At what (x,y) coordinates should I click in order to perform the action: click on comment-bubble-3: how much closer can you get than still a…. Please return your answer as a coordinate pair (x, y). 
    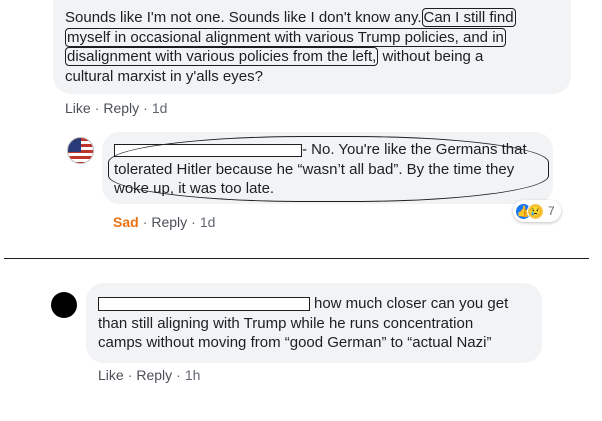
    Looking at the image, I should click on (314, 323).